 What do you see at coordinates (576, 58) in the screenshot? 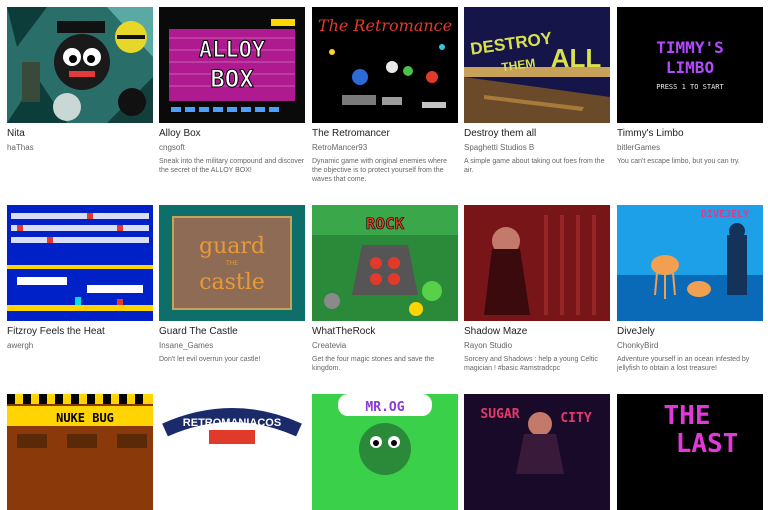
I see `svg-text: ALL` at bounding box center [576, 58].